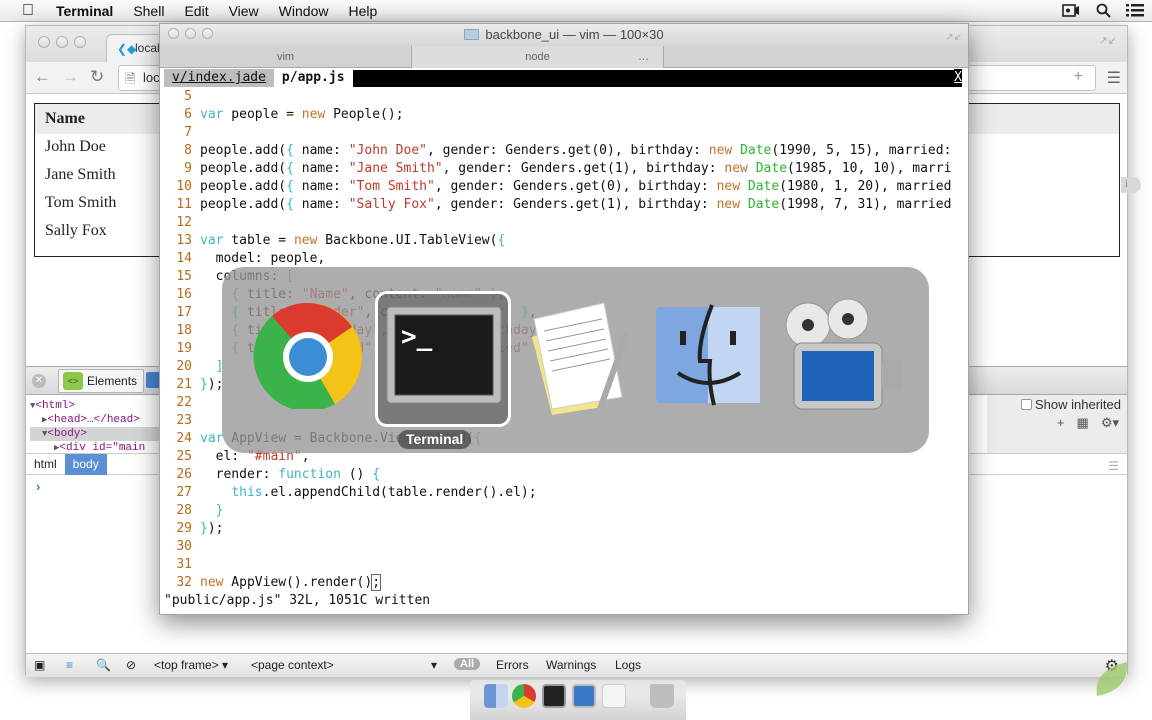 This screenshot has width=1152, height=720. I want to click on spotlight-search-icon, so click(1103, 10).